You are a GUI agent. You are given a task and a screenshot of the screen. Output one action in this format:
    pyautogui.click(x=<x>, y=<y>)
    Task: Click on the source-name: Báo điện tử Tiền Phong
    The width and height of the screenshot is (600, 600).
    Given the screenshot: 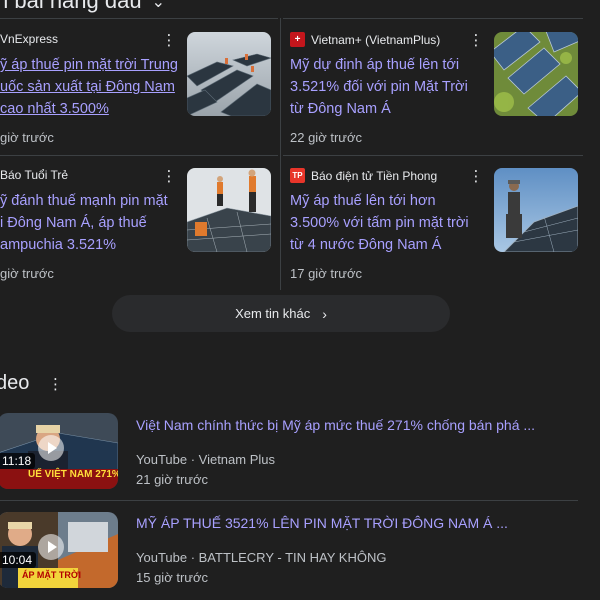 What is the action you would take?
    pyautogui.click(x=374, y=175)
    